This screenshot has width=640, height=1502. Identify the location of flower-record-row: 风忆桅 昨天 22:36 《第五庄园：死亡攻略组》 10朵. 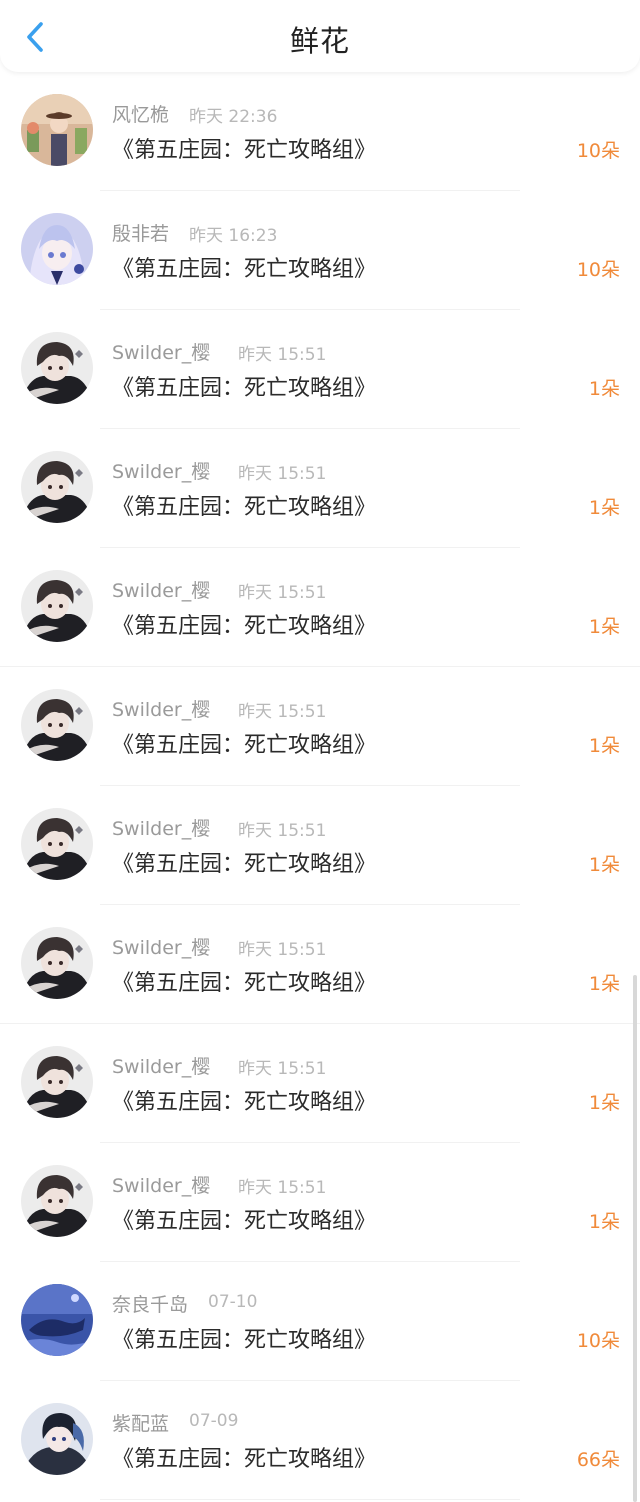
(320, 131).